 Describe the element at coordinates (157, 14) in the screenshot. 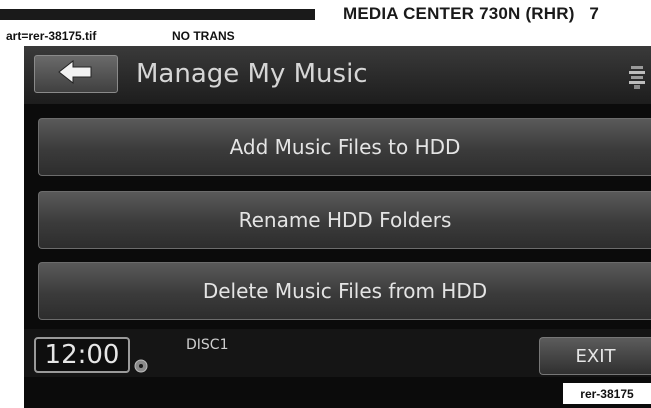

I see `header-rule` at that location.